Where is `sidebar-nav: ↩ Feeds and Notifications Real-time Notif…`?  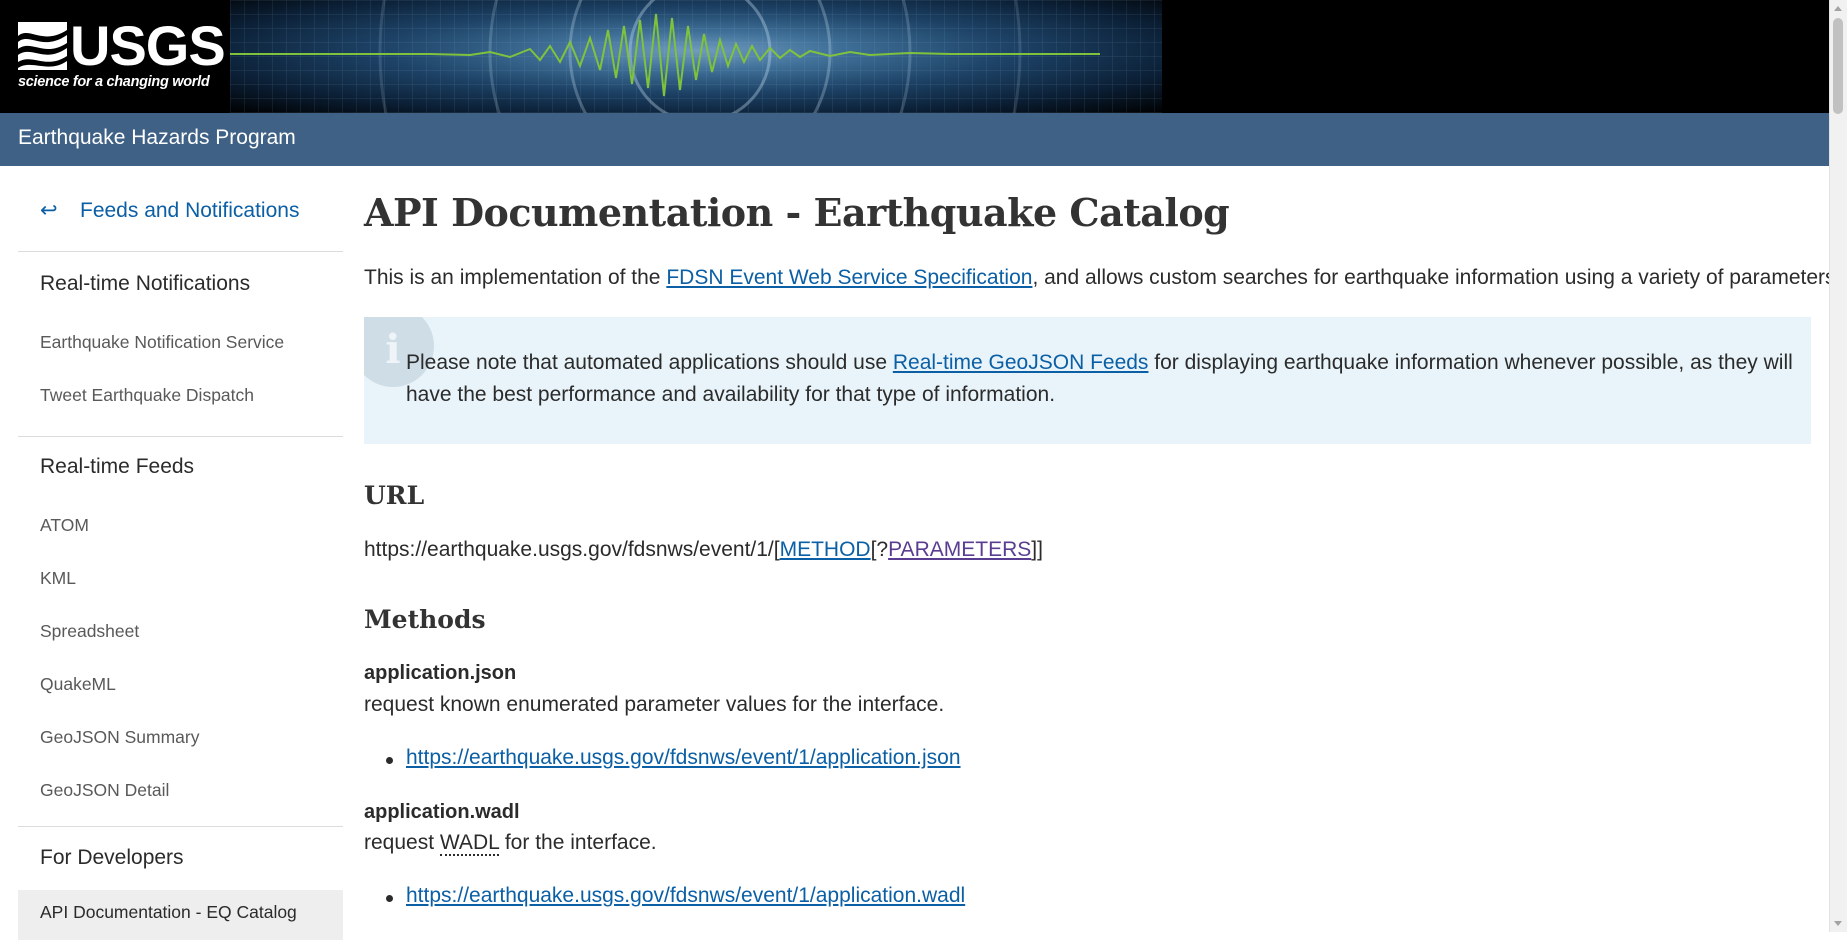
sidebar-nav: ↩ Feeds and Notifications Real-time Notif… is located at coordinates (180, 553).